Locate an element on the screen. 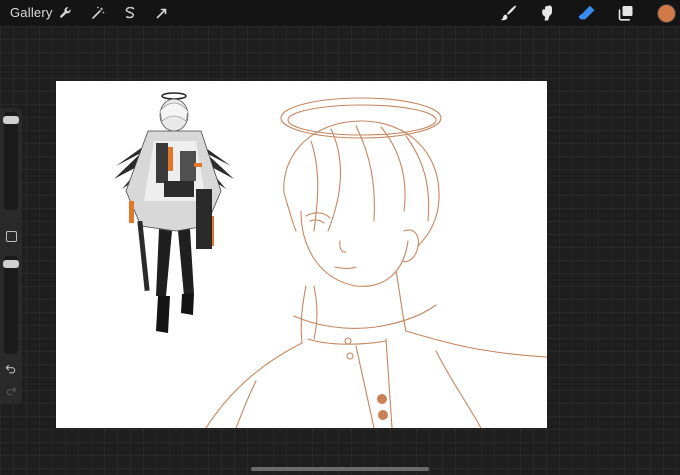  redo-icon is located at coordinates (11, 391).